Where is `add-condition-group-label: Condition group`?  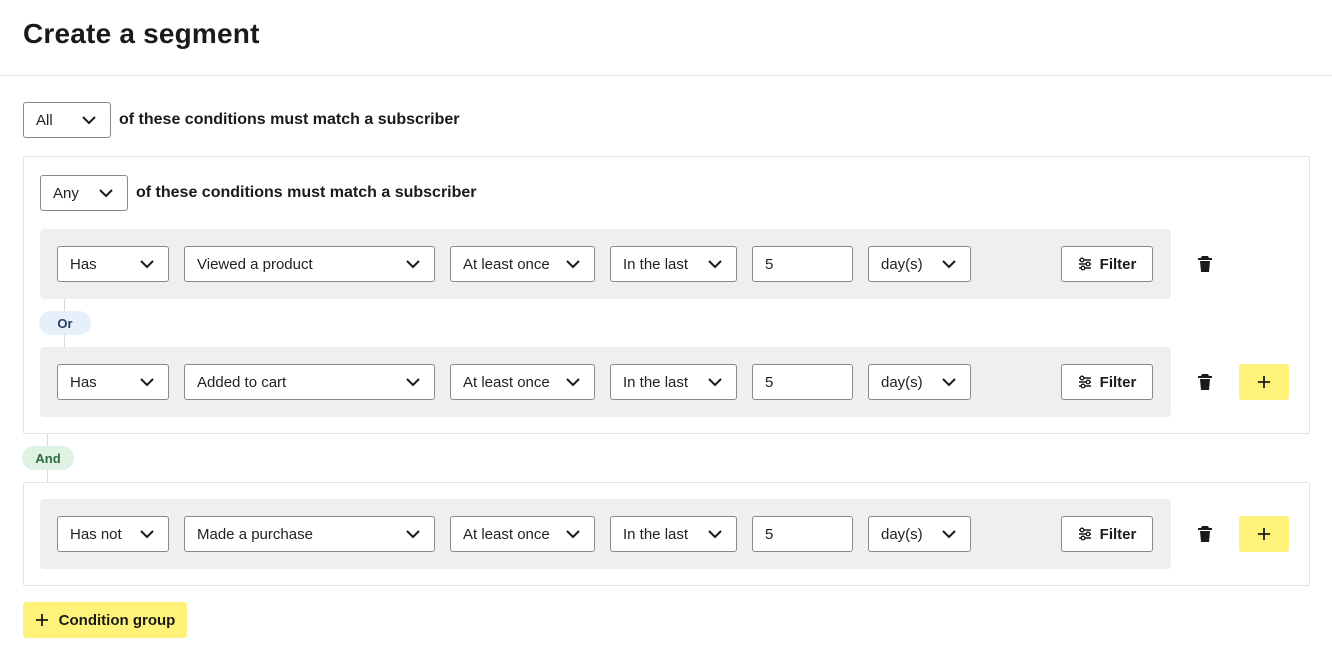
add-condition-group-label: Condition group is located at coordinates (117, 620).